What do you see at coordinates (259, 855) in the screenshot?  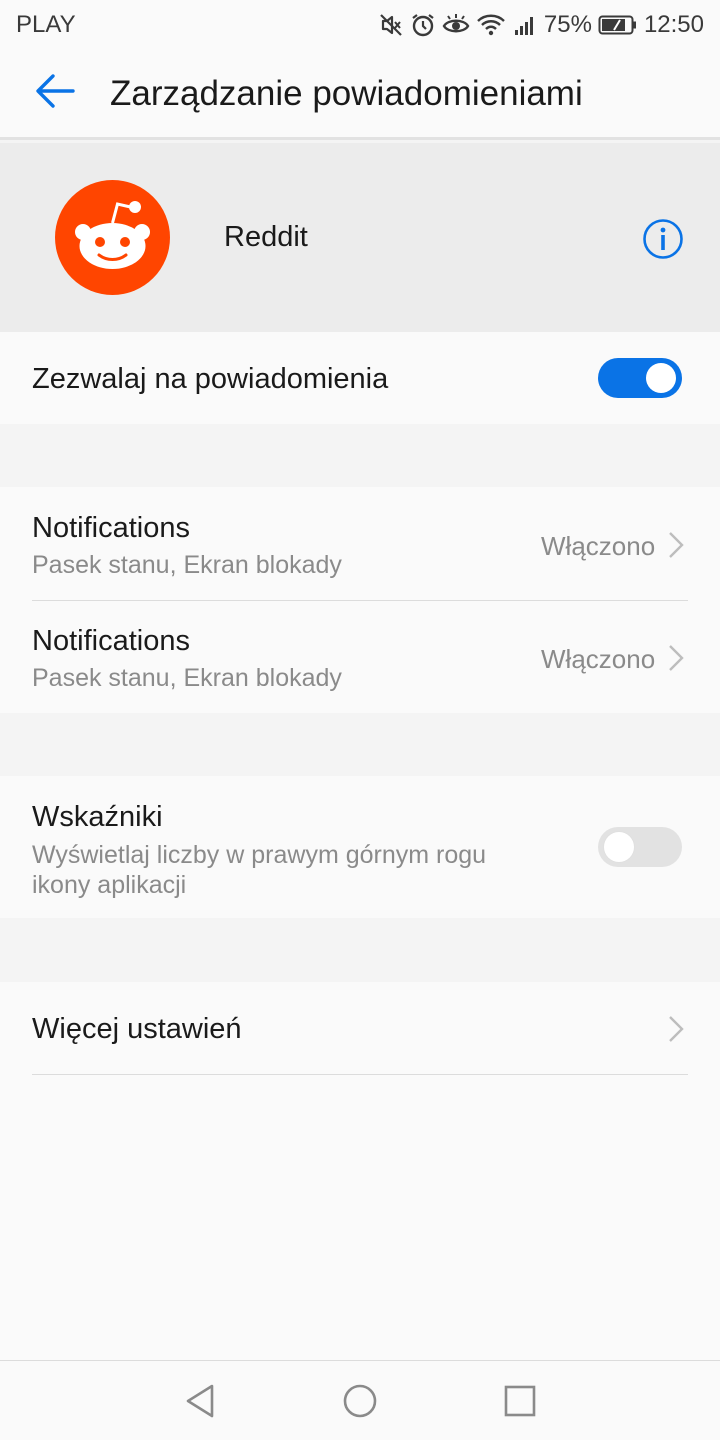 I see `badges-subtitle-line1: Wyświetlaj liczby w prawym górnym rogu` at bounding box center [259, 855].